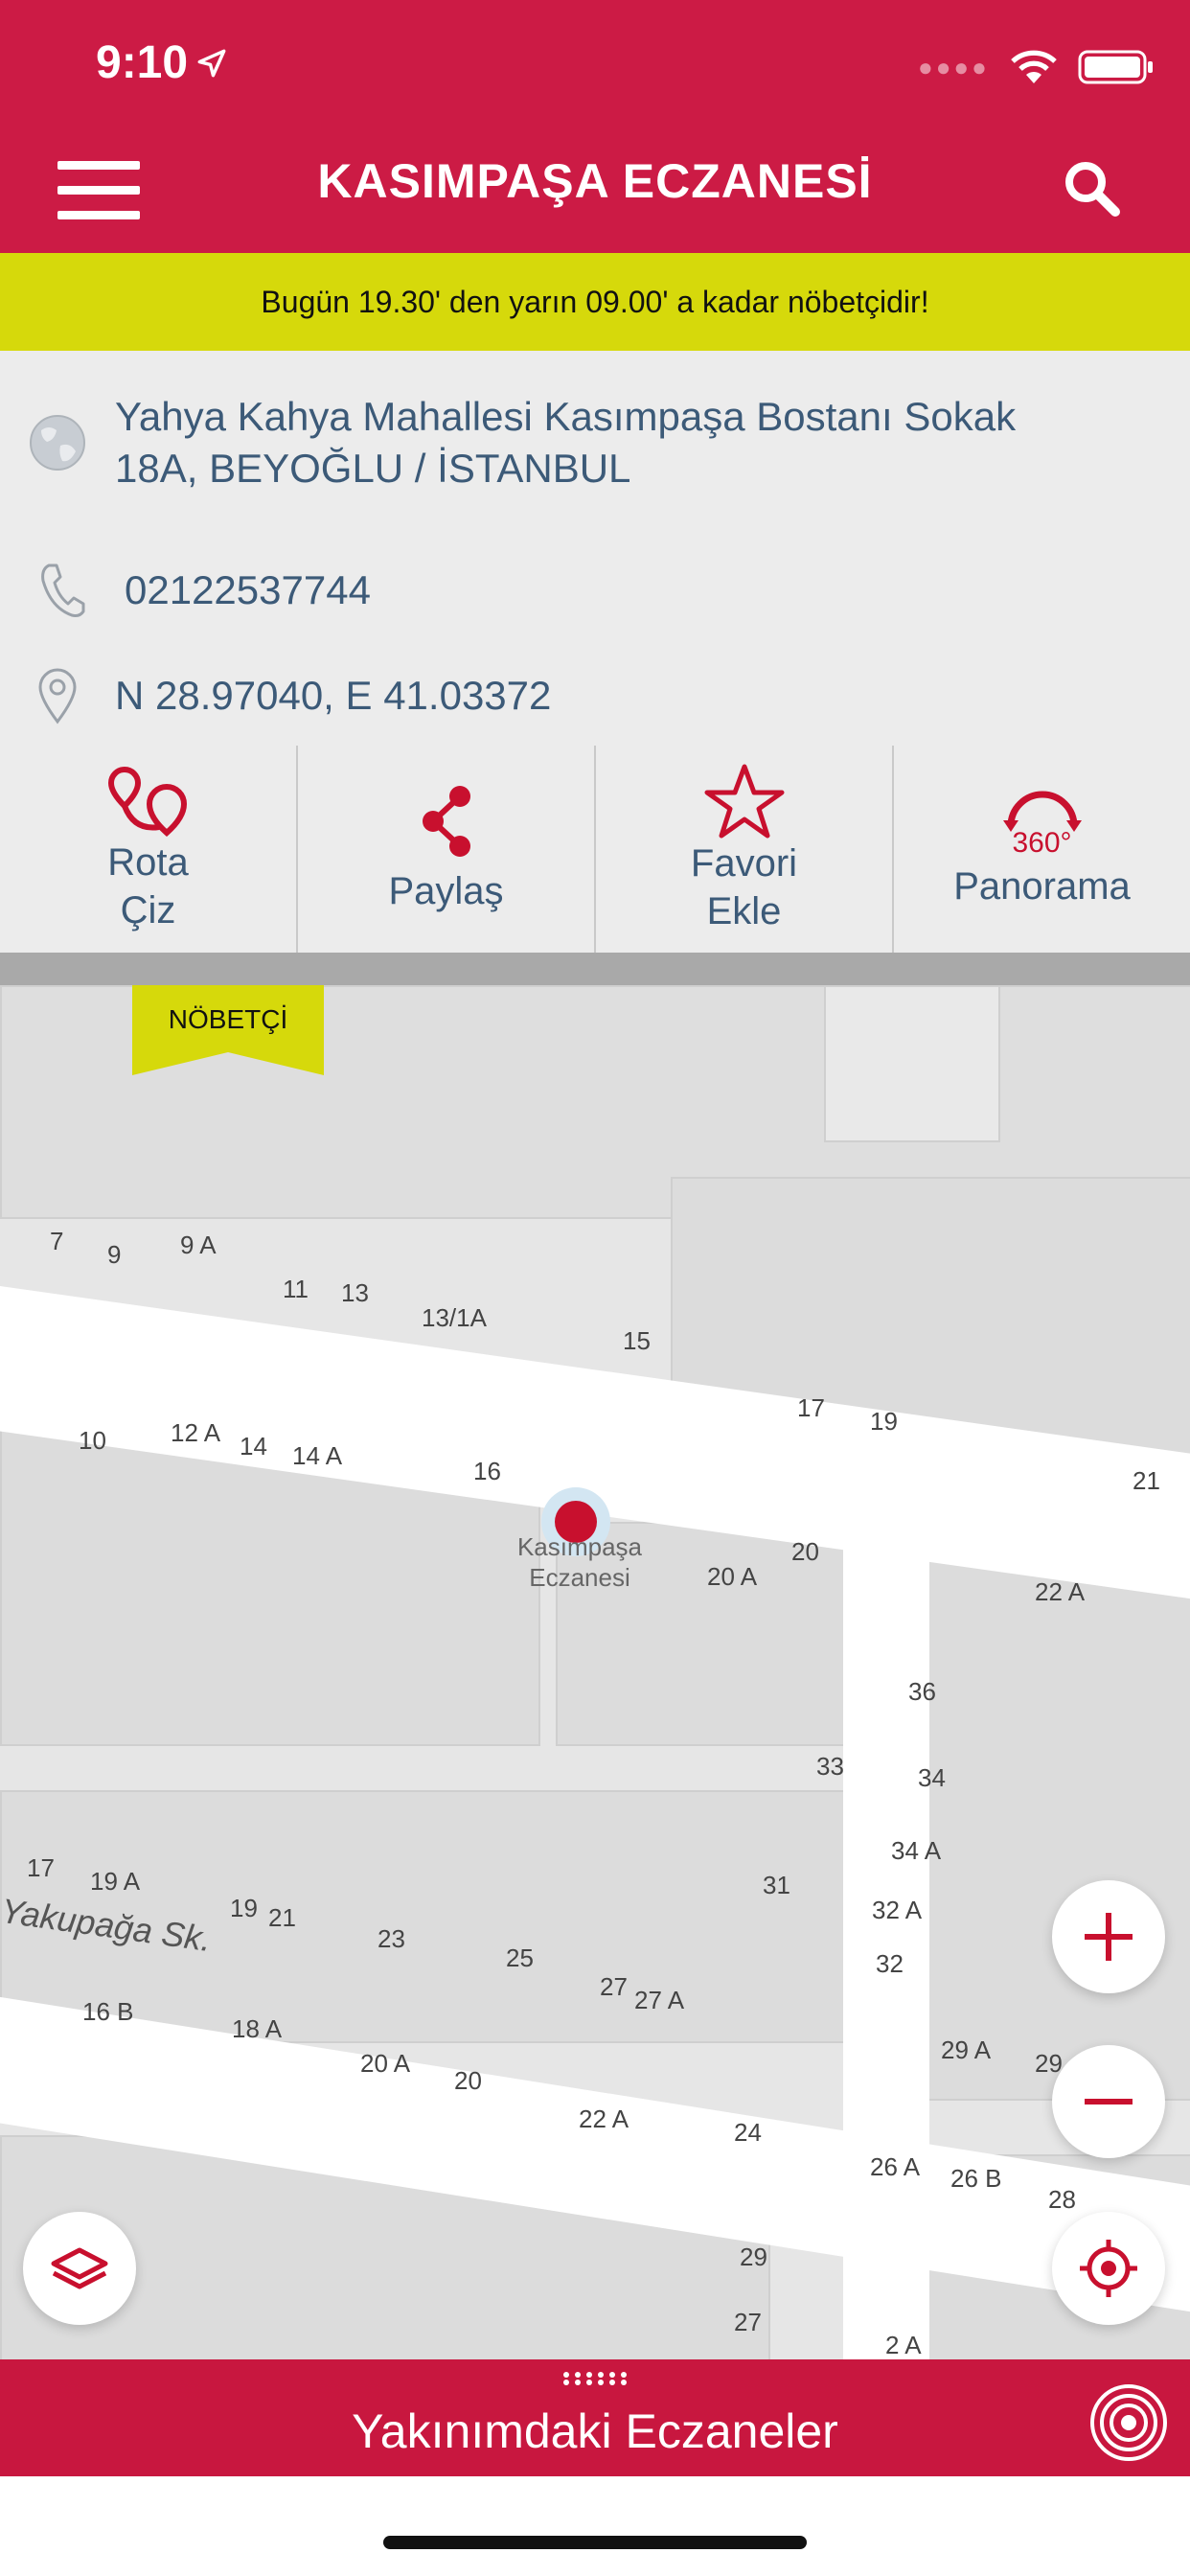  What do you see at coordinates (1129, 2422) in the screenshot?
I see `radar-icon` at bounding box center [1129, 2422].